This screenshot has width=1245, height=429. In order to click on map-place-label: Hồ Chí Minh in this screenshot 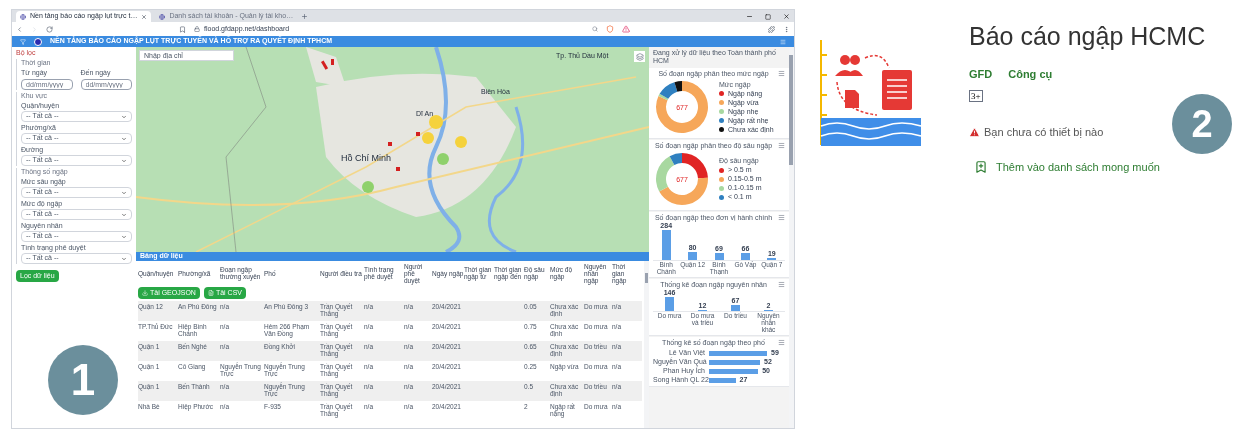, I will do `click(366, 158)`.